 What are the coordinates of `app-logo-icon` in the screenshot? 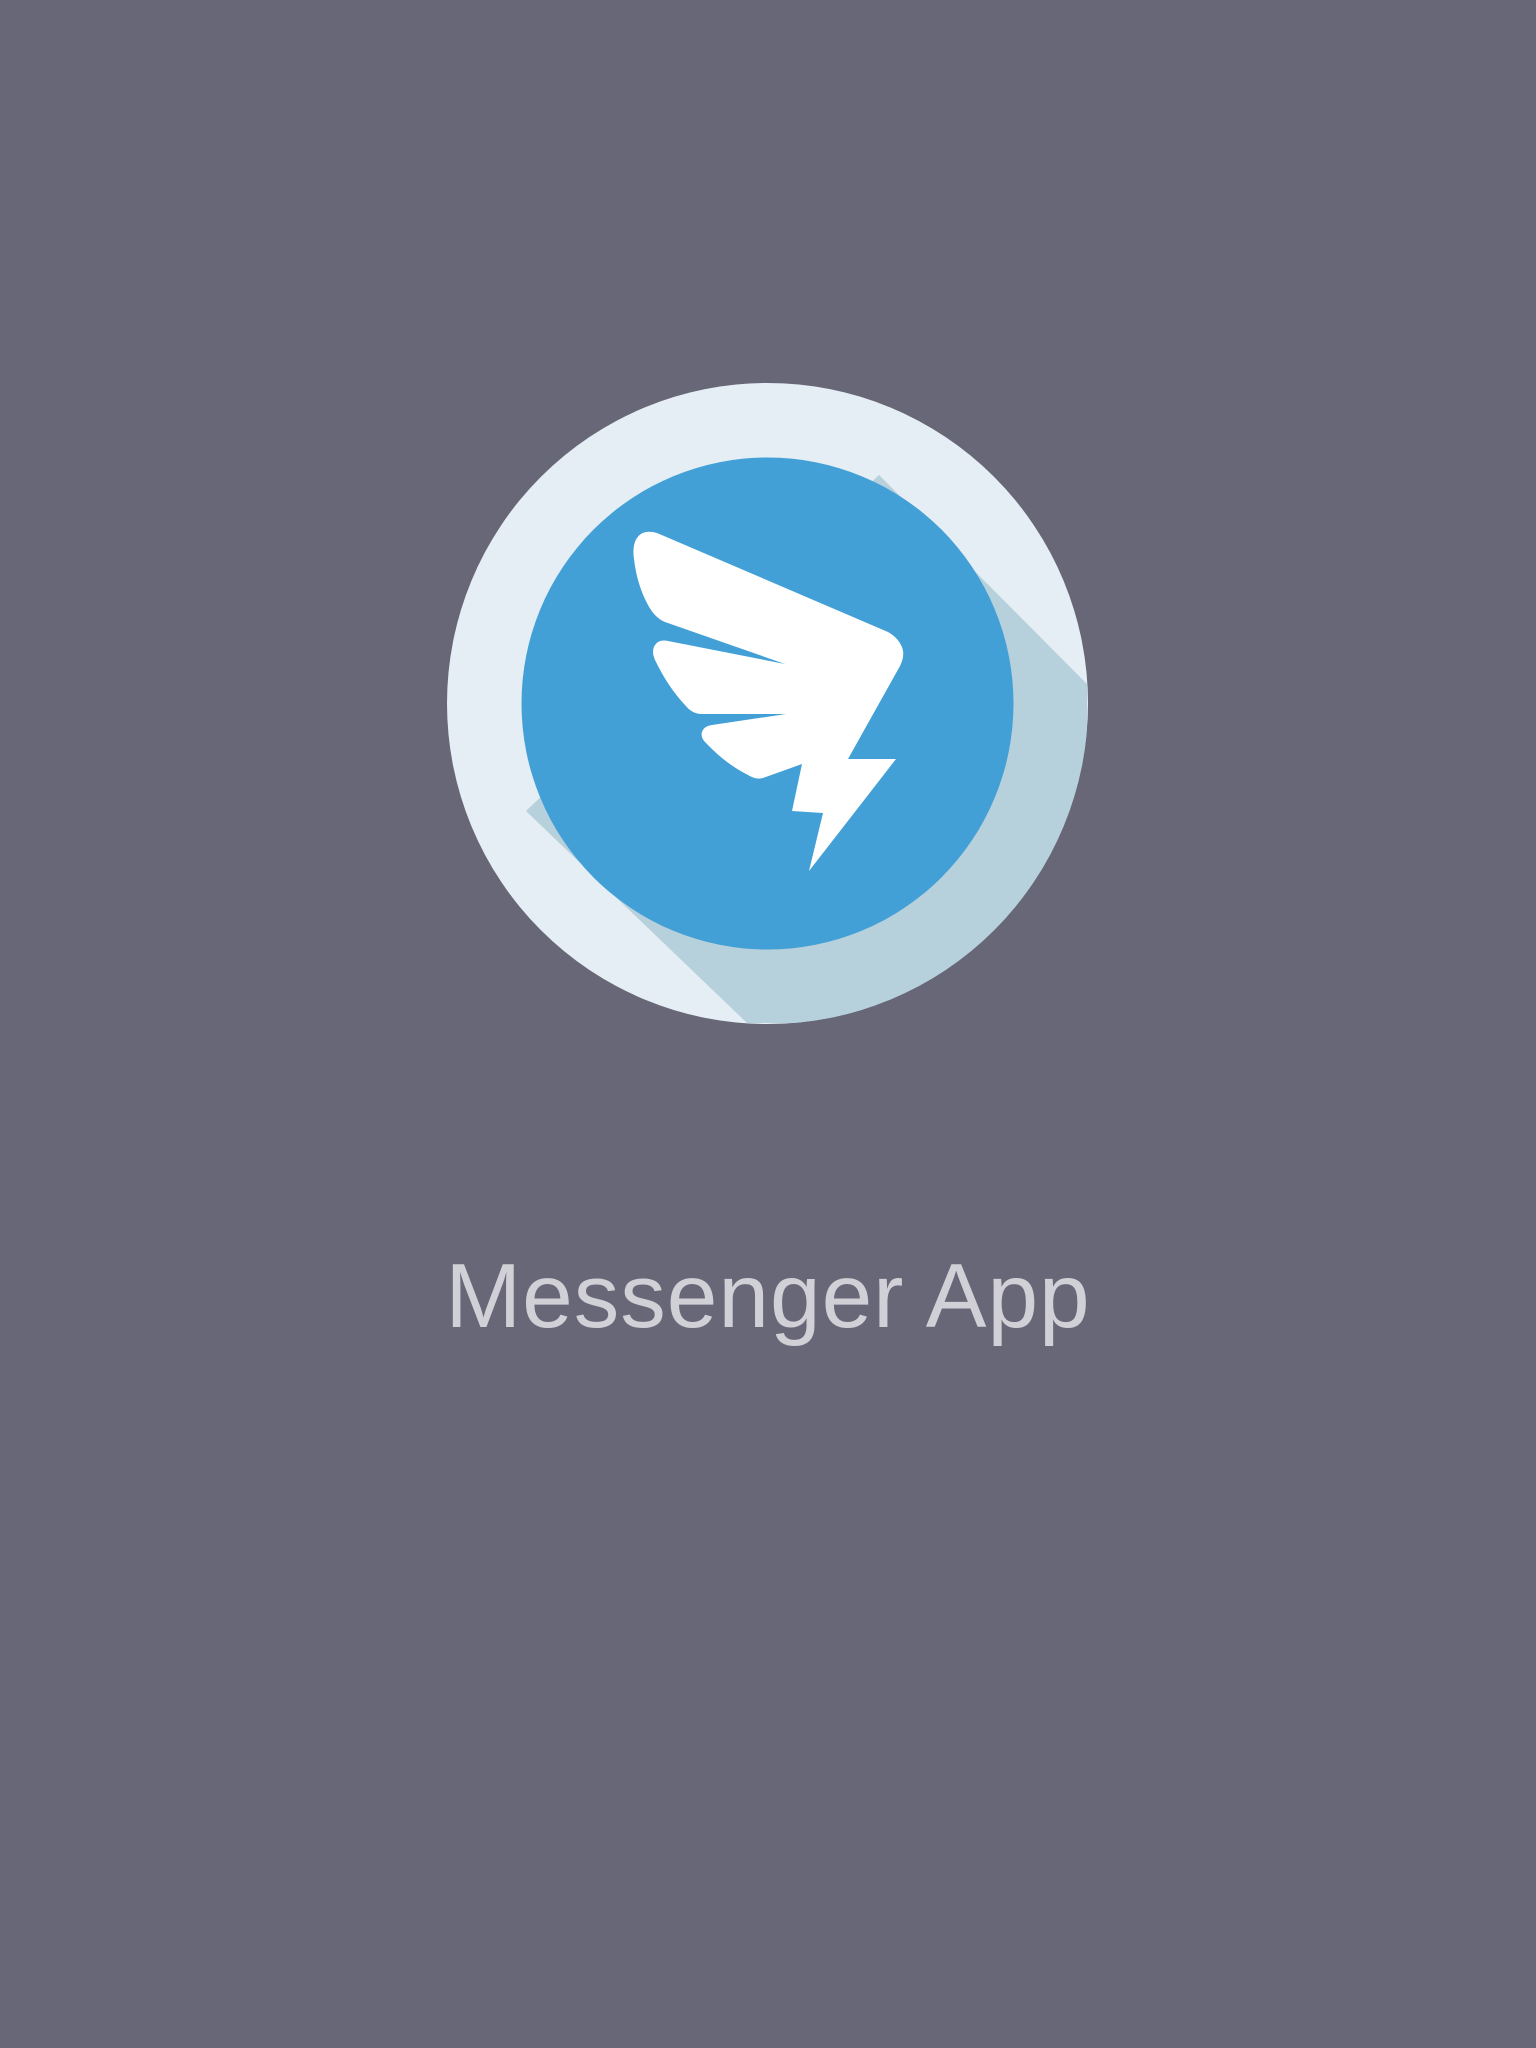 It's located at (767, 703).